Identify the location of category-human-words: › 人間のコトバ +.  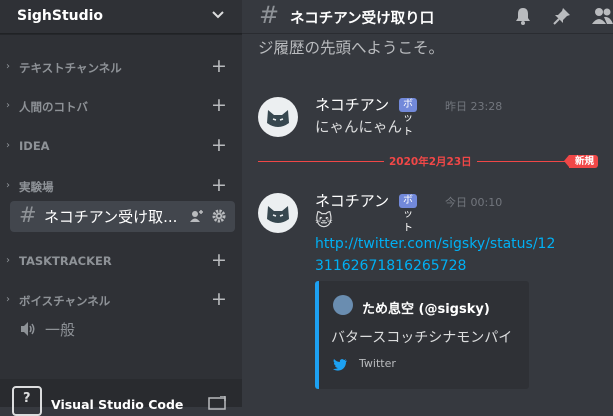
(121, 105).